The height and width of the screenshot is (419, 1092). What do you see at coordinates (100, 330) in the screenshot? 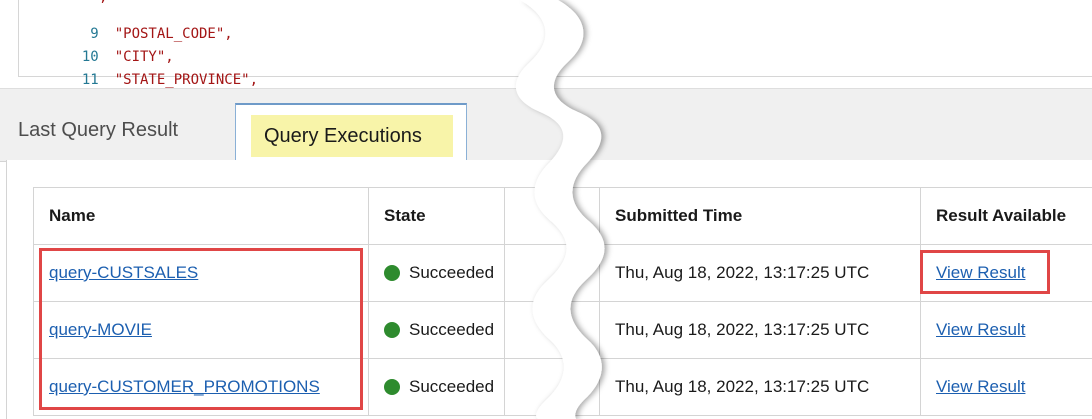
I see `query-name-link: query-MOVIE` at bounding box center [100, 330].